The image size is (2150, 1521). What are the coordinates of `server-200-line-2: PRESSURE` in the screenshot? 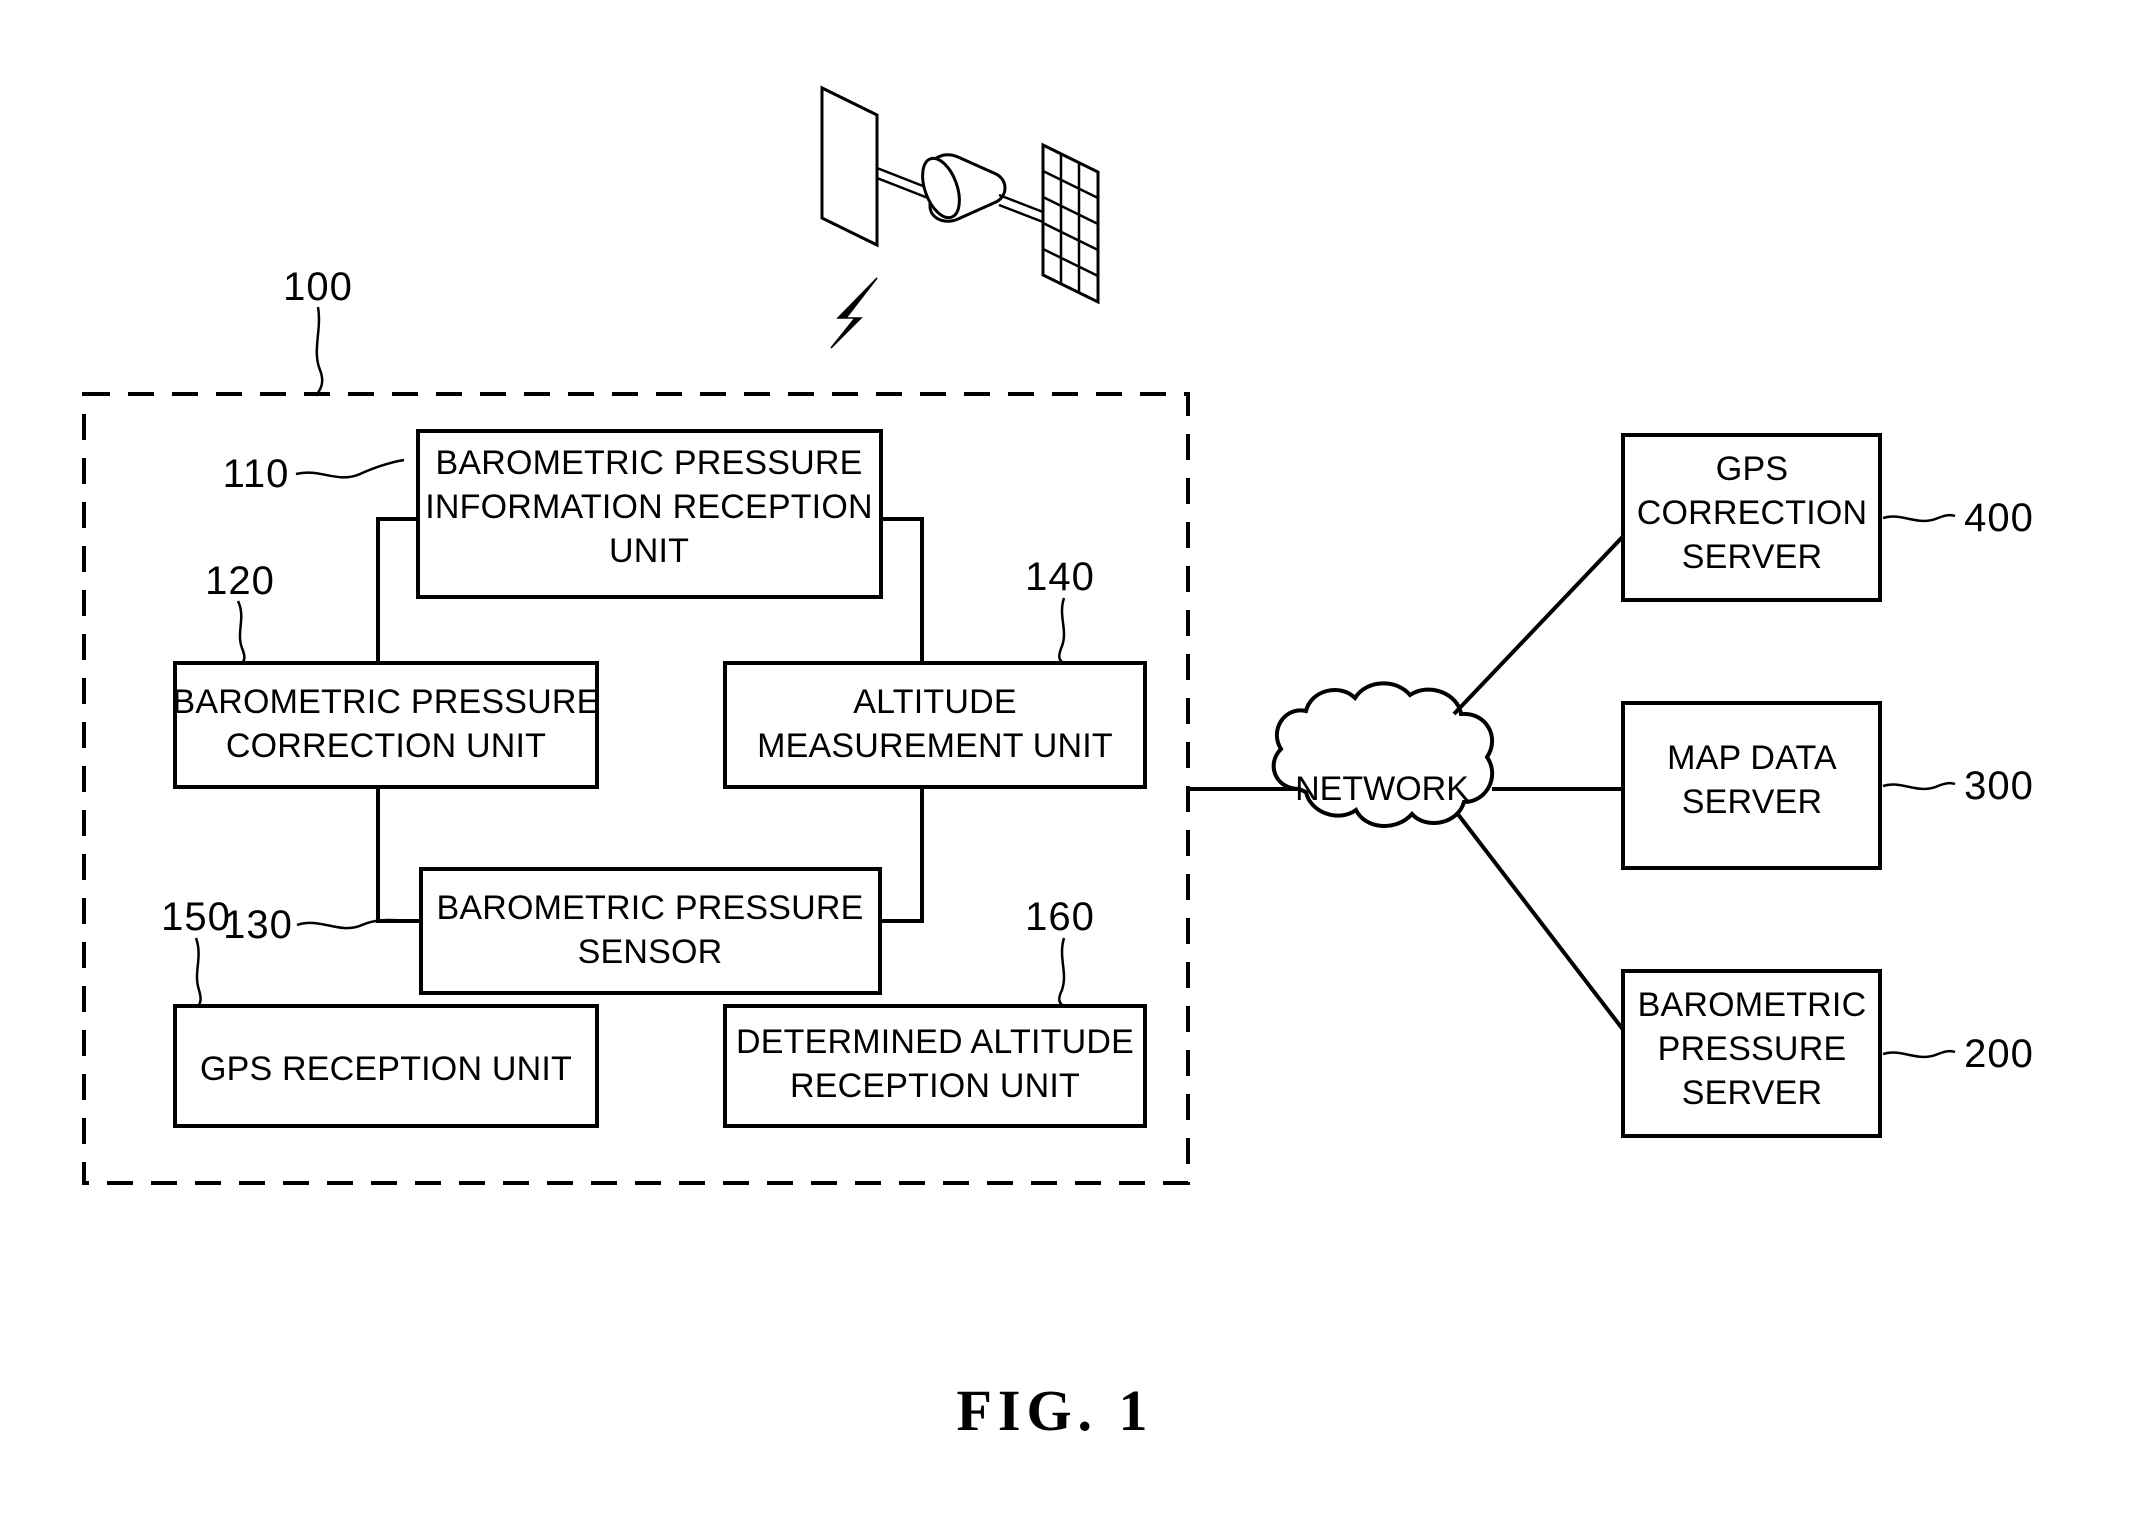 It's located at (1752, 1049).